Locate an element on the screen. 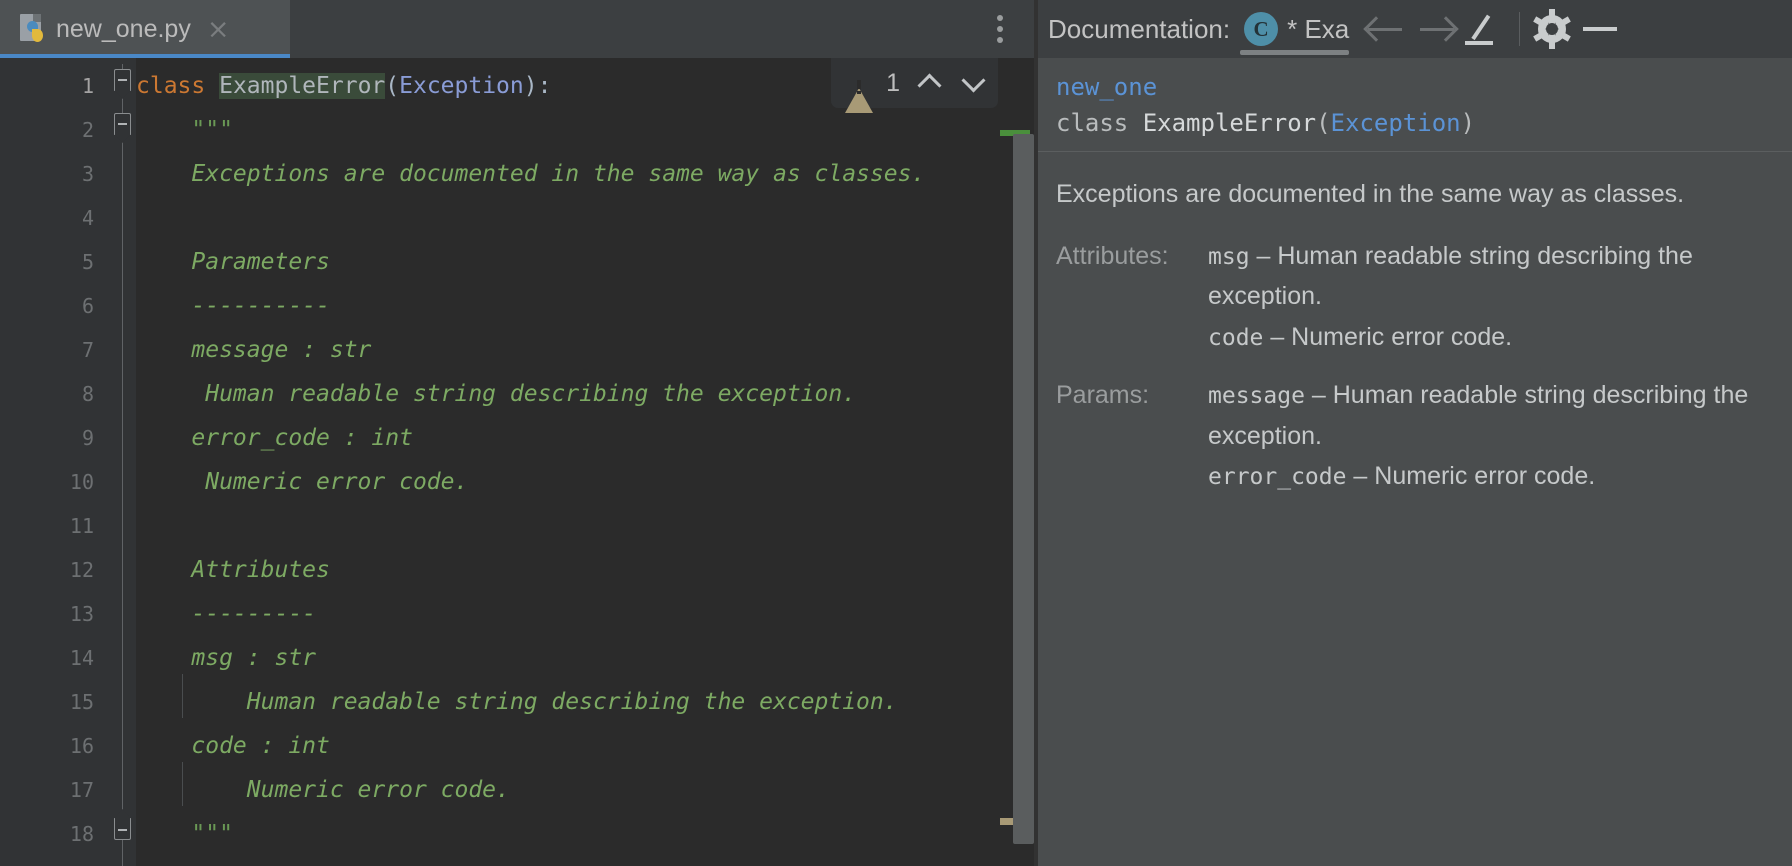 This screenshot has width=1792, height=866. documentation-field-entry: error_code – Numeric error code. is located at coordinates (1490, 476).